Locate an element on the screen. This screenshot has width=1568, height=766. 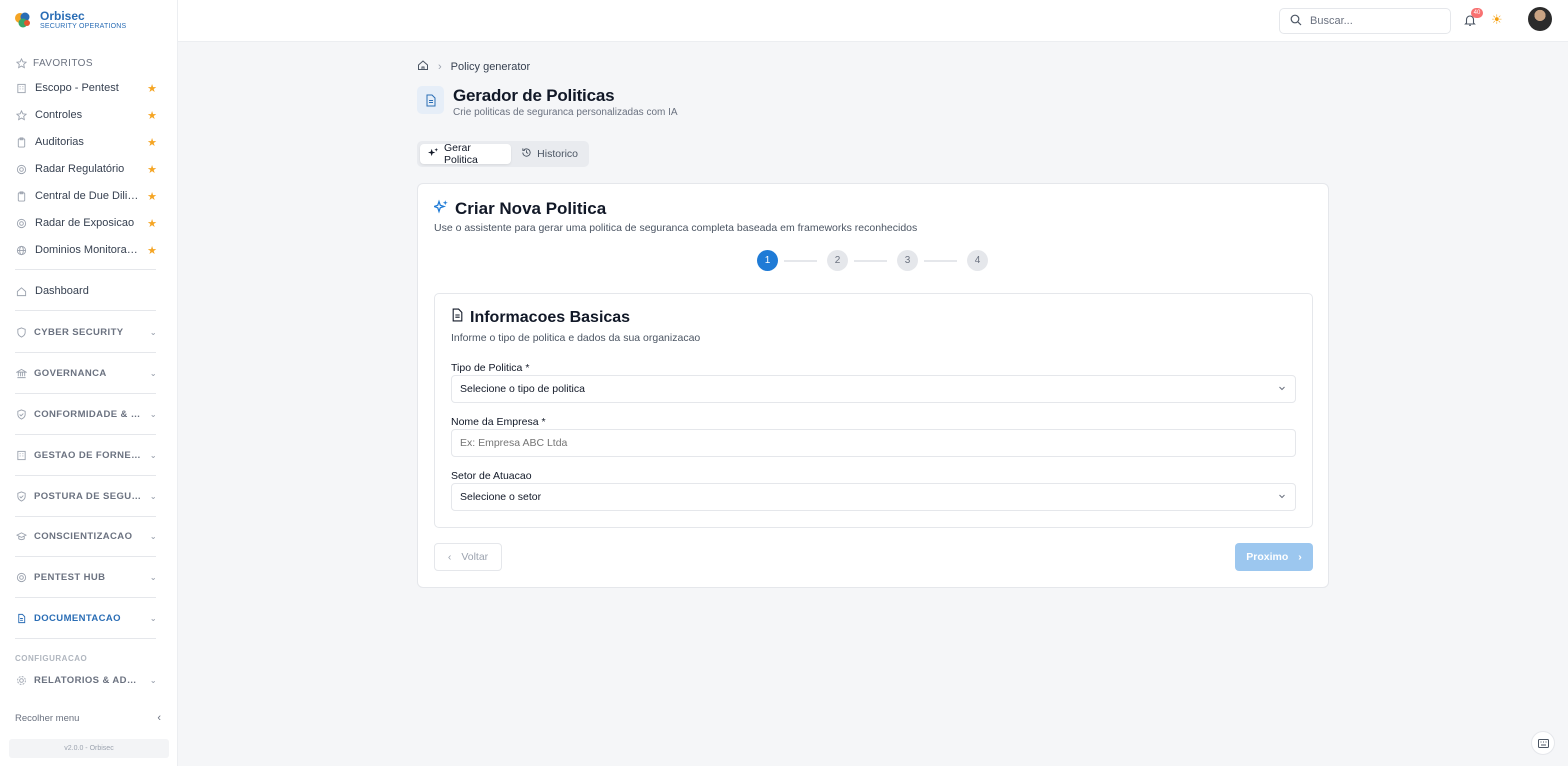
favorite-item-escopo-pentest: Escopo - Pentest ★ is located at coordinates (86, 88).